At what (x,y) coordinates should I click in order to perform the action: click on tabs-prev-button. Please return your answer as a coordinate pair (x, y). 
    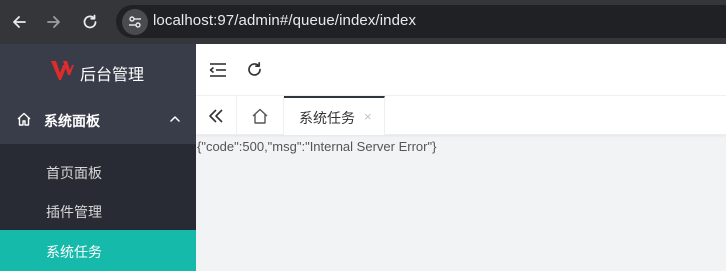
    Looking at the image, I should click on (216, 115).